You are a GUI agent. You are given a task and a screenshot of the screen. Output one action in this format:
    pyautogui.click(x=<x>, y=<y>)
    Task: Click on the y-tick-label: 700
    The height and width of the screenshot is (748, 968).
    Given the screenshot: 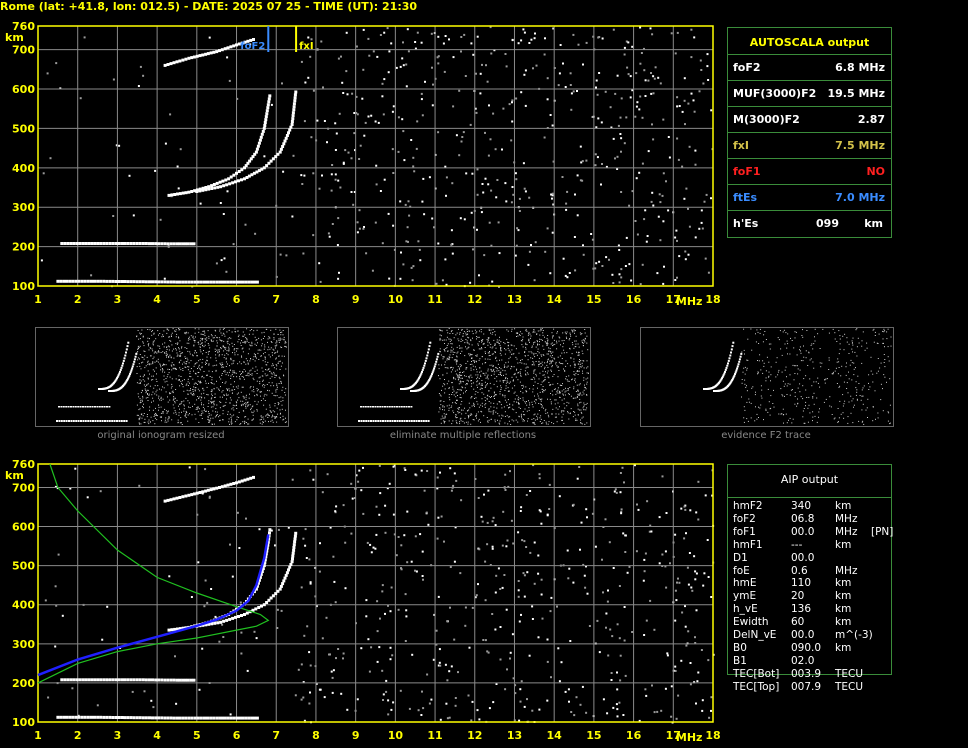 What is the action you would take?
    pyautogui.click(x=23, y=487)
    